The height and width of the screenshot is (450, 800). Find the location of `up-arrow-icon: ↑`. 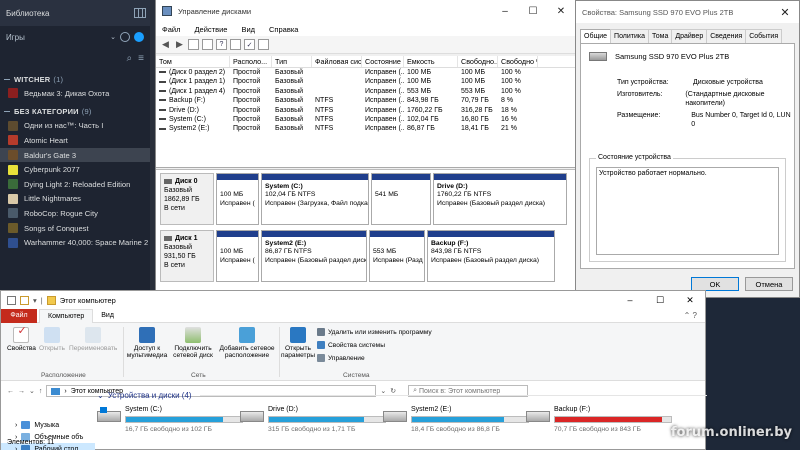

up-arrow-icon: ↑ is located at coordinates (41, 391).